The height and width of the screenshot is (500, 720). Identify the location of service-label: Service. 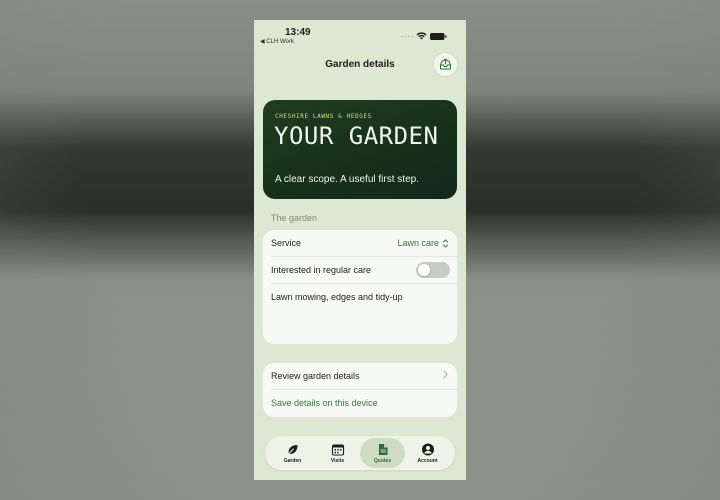
(286, 243).